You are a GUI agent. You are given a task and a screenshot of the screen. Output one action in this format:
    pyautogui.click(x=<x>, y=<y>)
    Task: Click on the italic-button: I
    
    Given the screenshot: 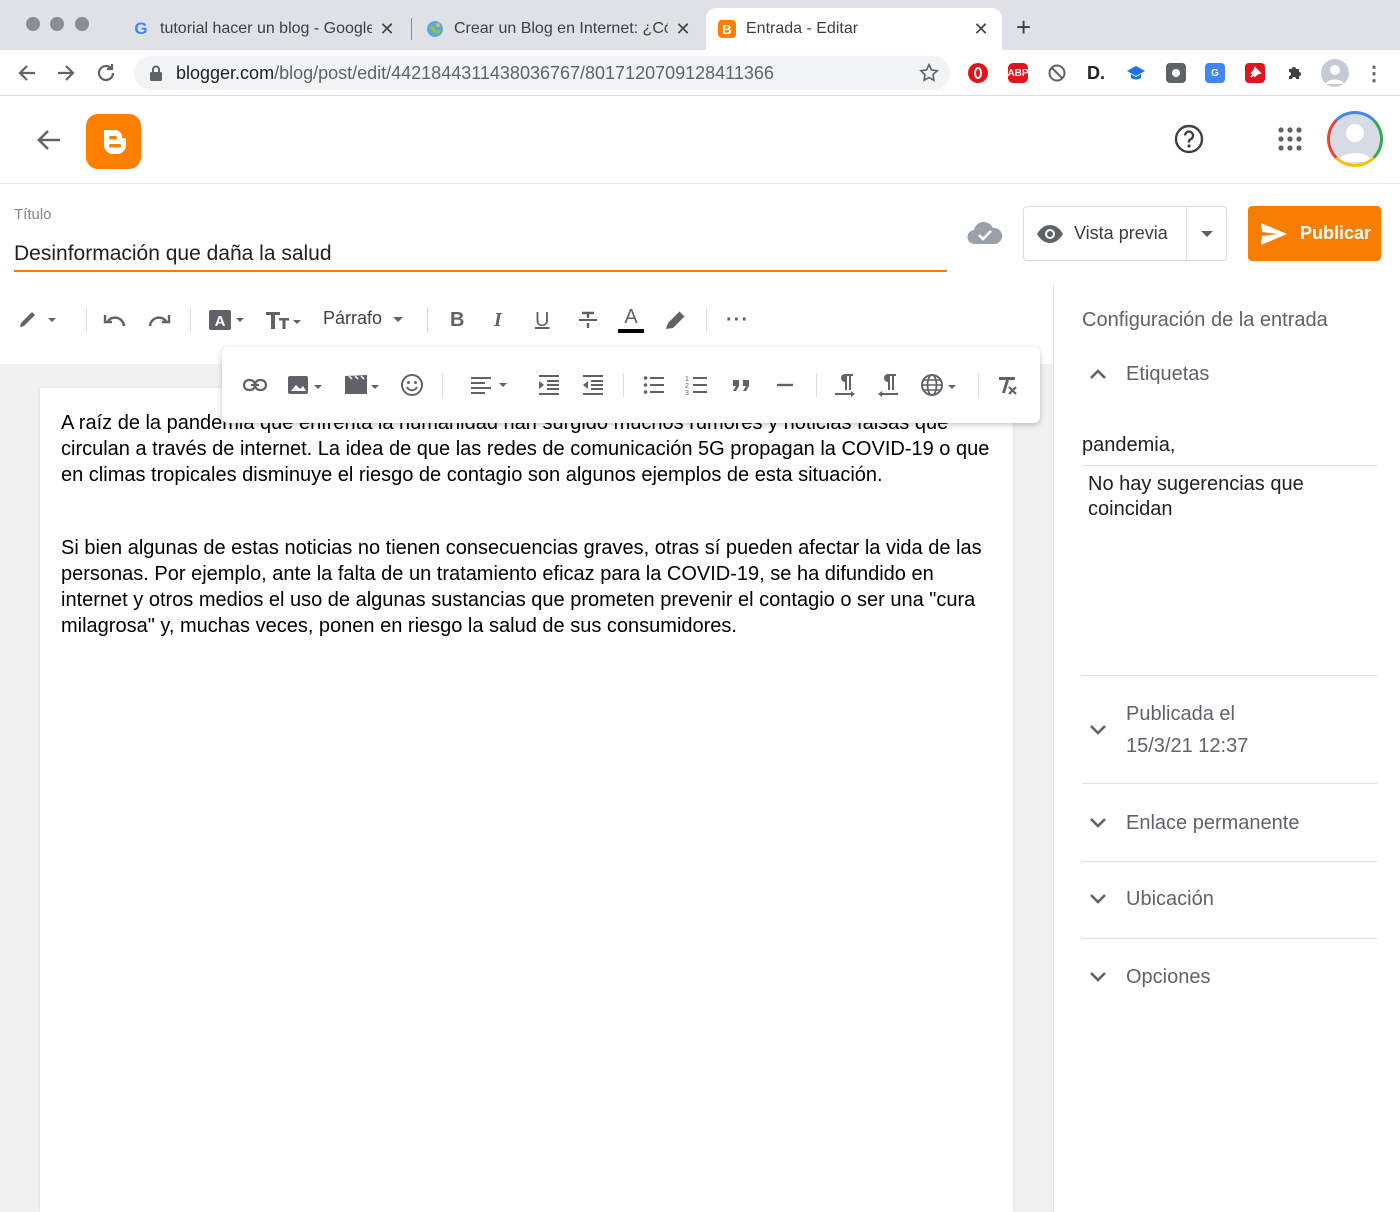 What is the action you would take?
    pyautogui.click(x=498, y=320)
    